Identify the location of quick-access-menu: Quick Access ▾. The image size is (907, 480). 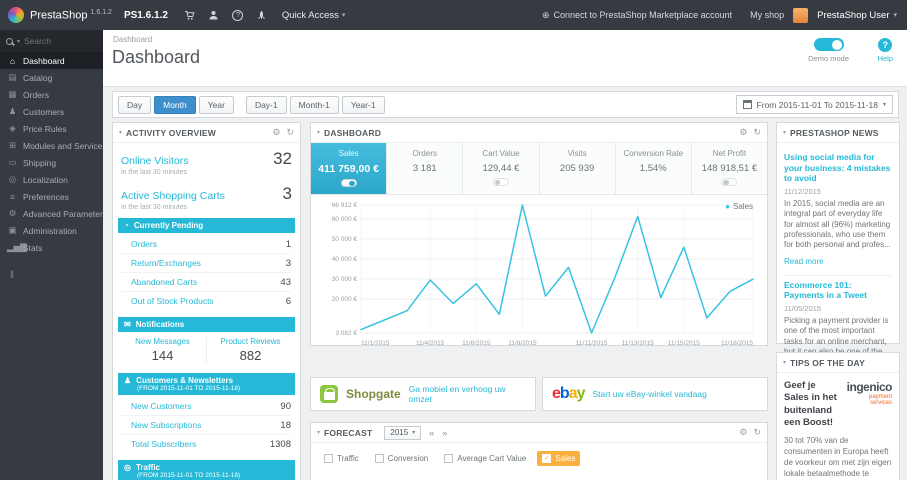
(314, 15).